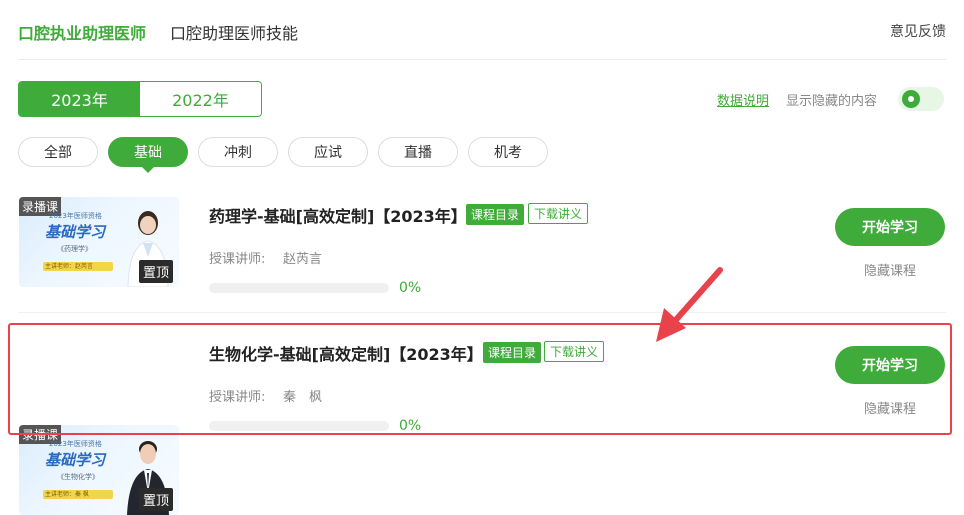 The width and height of the screenshot is (964, 515). Describe the element at coordinates (82, 32) in the screenshot. I see `tab-oral-assistant-physician: 口腔执业助理医师` at that location.